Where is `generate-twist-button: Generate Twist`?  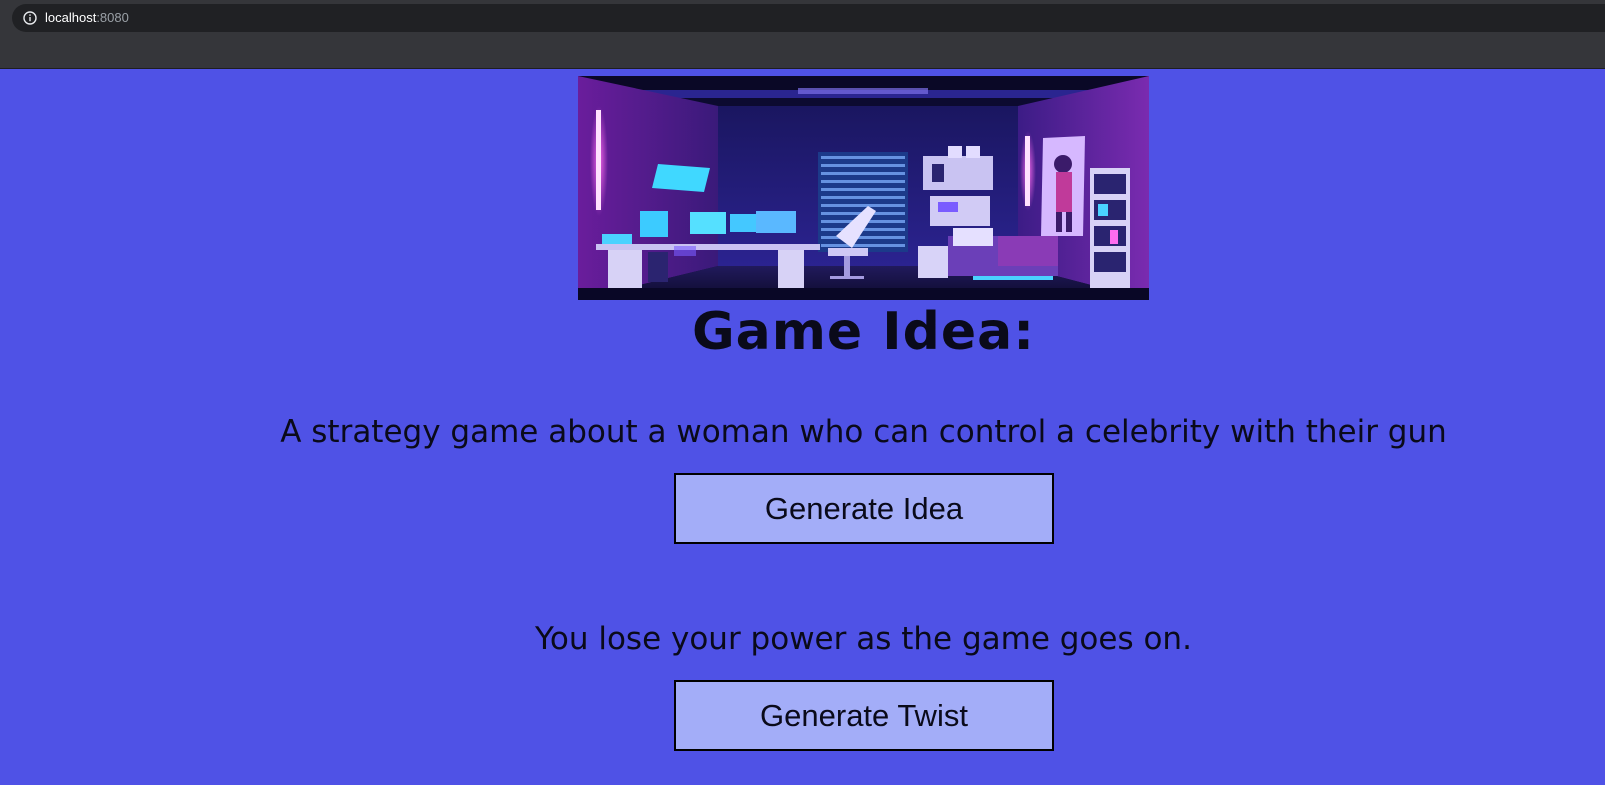
generate-twist-button: Generate Twist is located at coordinates (864, 715).